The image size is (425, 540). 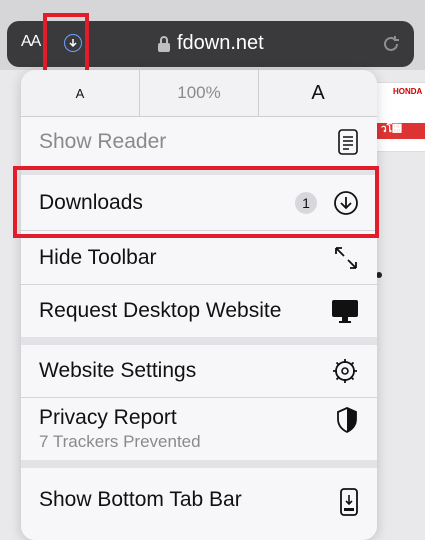 I want to click on phone-icon, so click(x=349, y=502).